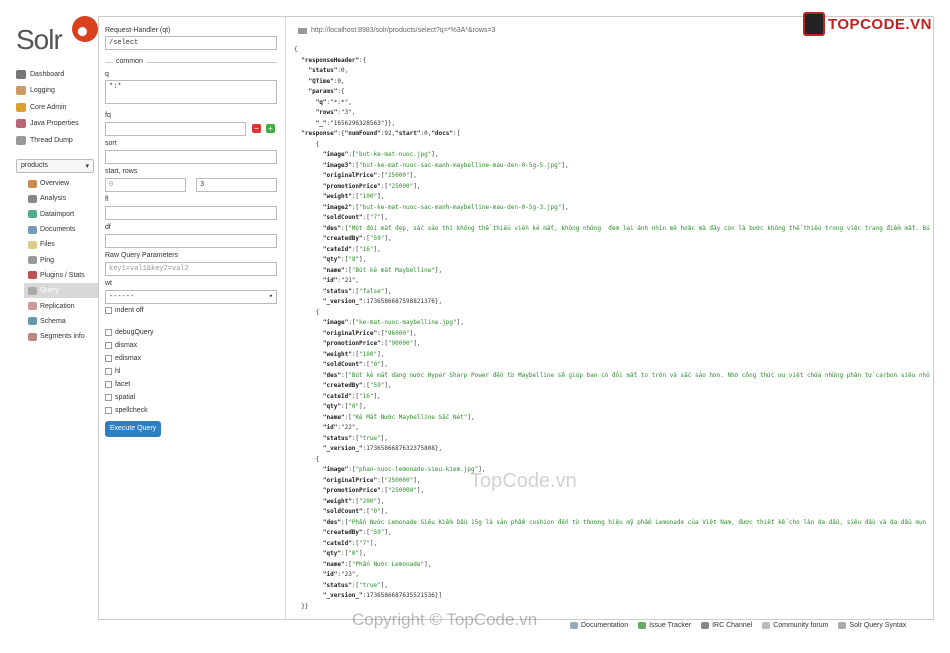  I want to click on replication-icon, so click(32, 306).